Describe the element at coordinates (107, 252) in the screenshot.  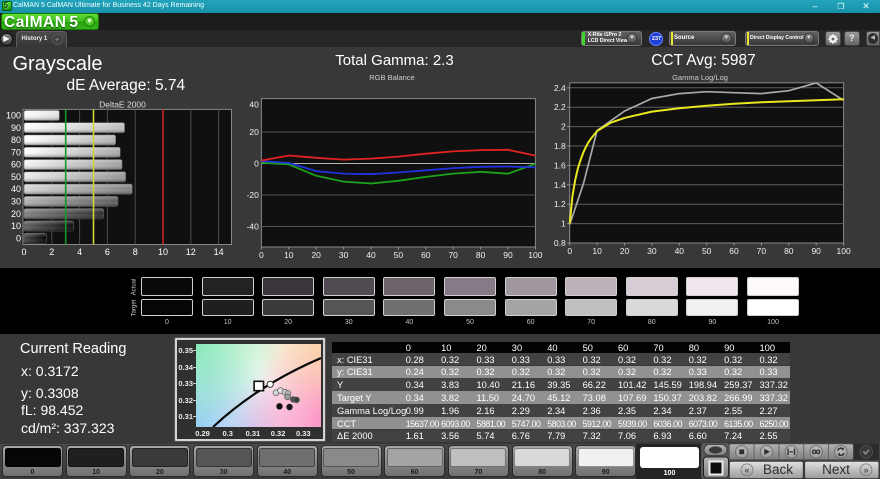
I see `svg-text: 6` at that location.